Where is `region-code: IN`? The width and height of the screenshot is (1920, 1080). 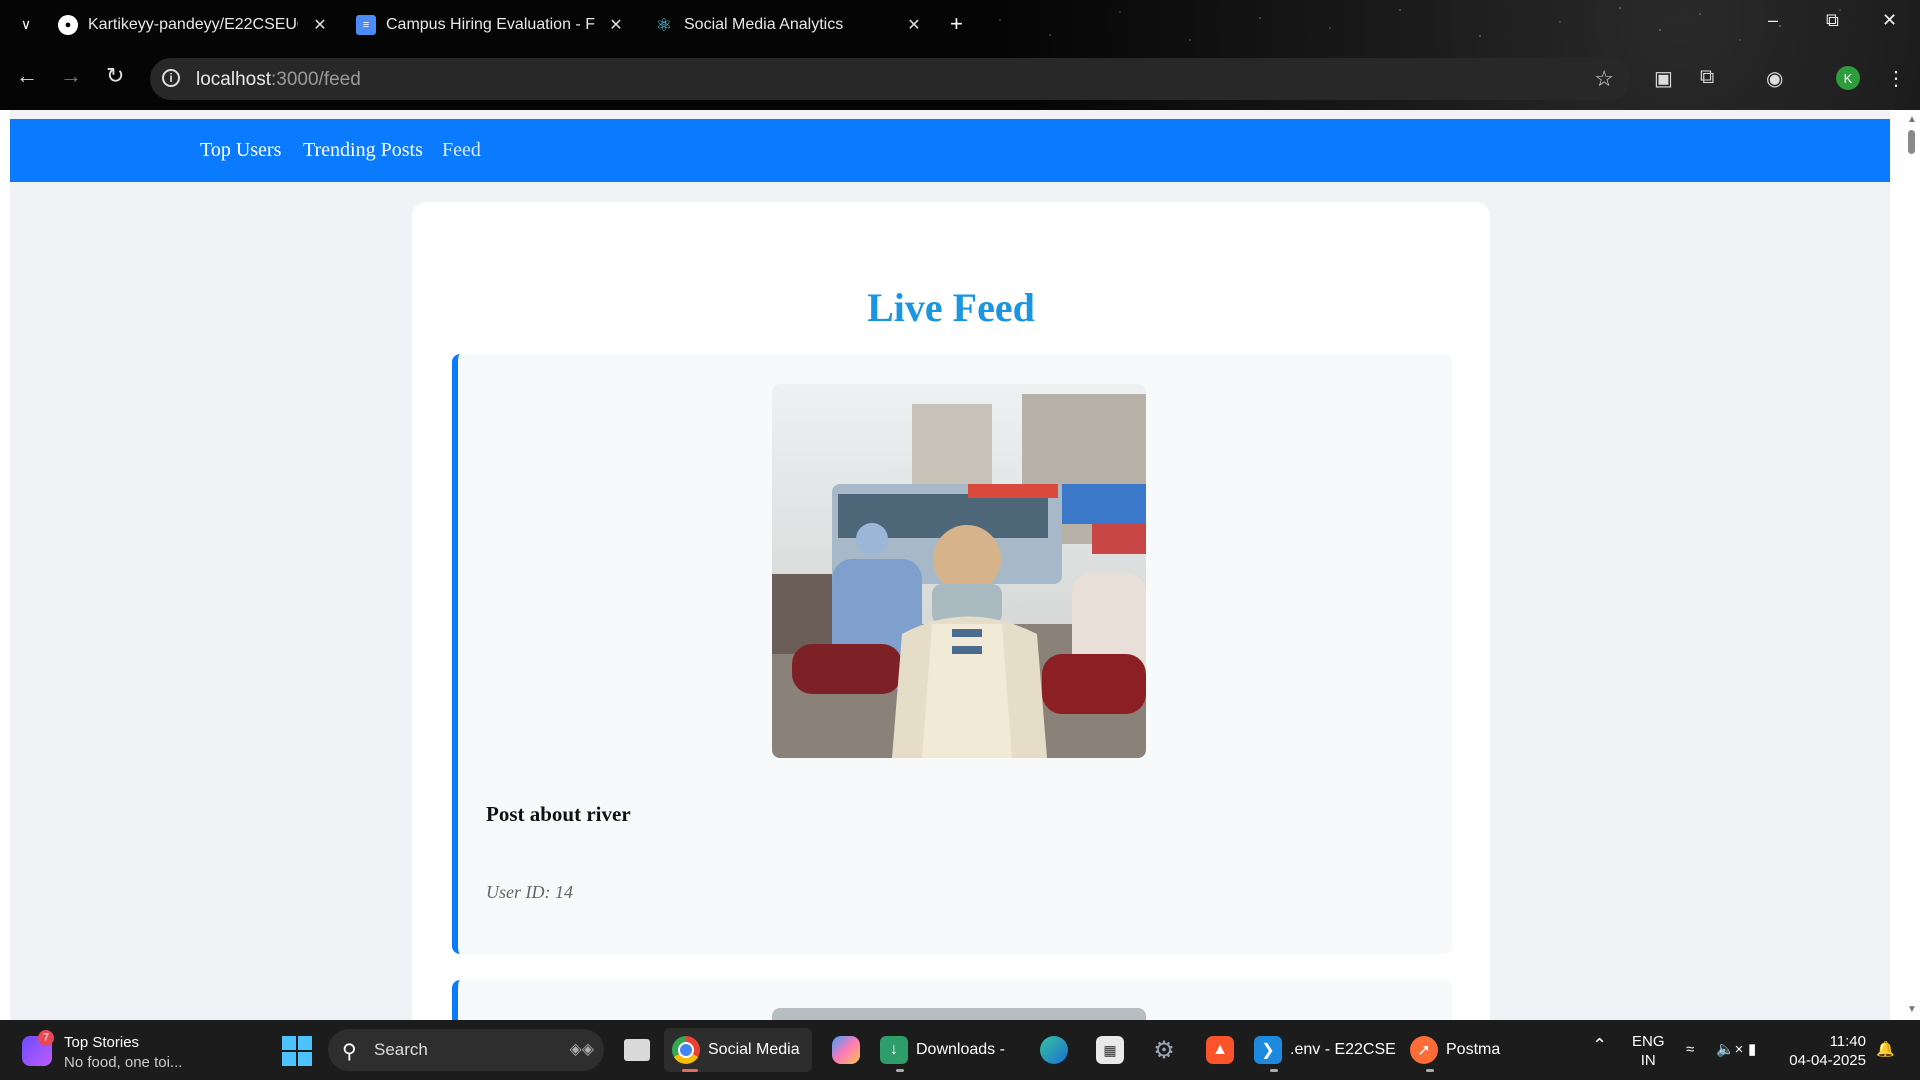
region-code: IN is located at coordinates (1648, 1060).